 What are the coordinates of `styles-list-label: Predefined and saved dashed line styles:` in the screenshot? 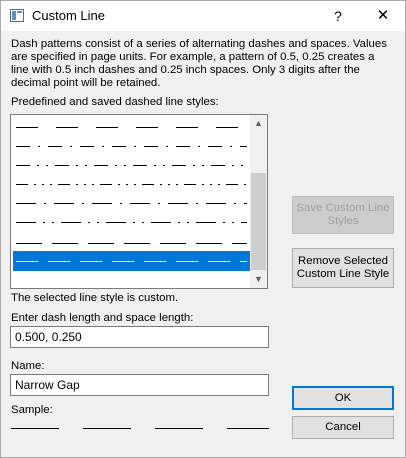 It's located at (115, 102).